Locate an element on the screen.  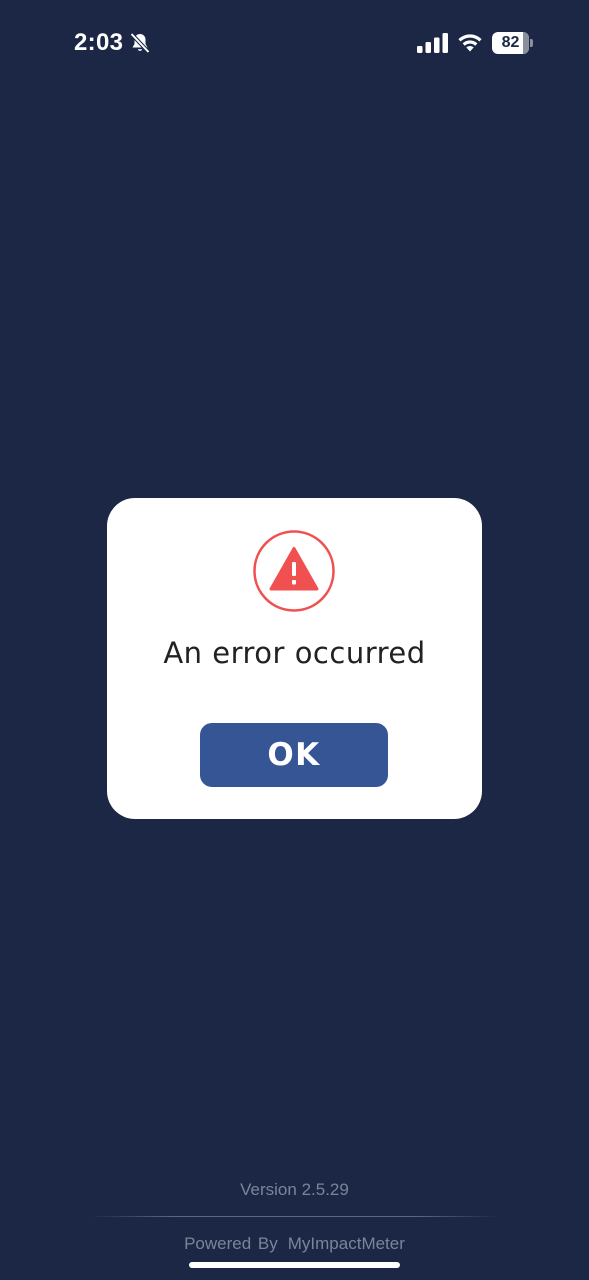
warning-triangle-icon is located at coordinates (294, 571).